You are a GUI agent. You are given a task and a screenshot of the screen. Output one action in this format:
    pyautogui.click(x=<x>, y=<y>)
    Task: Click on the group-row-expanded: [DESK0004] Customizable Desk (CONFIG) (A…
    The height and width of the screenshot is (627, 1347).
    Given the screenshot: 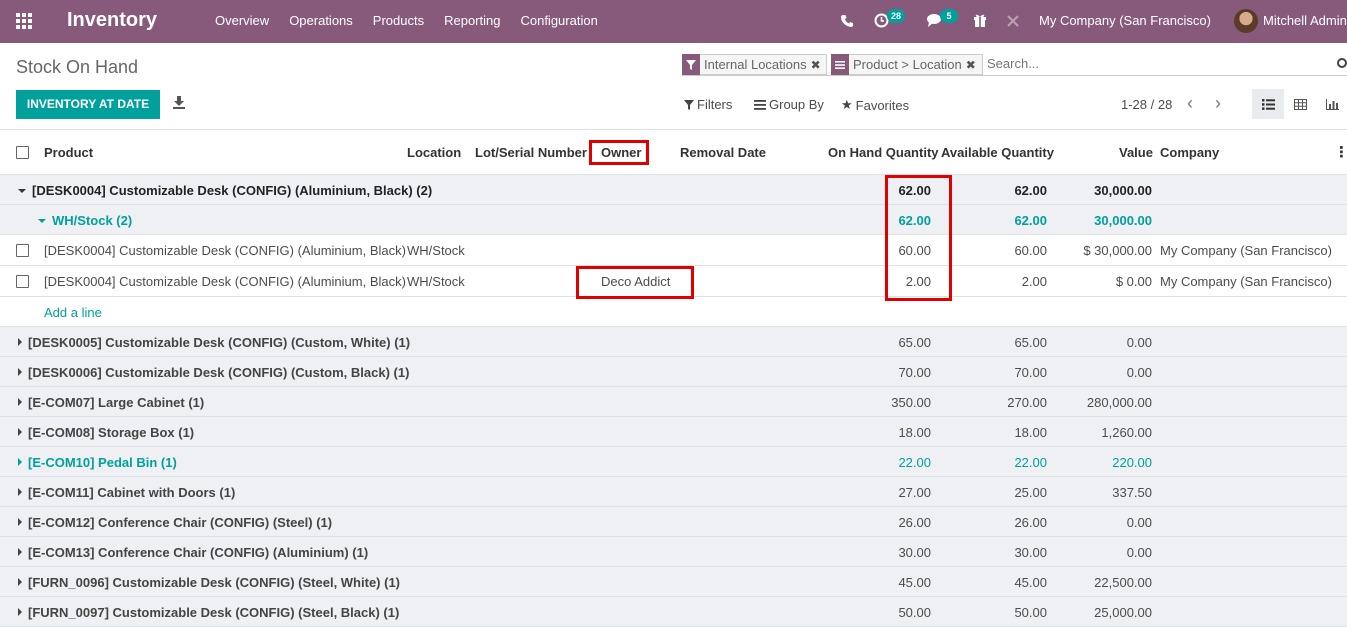 What is the action you would take?
    pyautogui.click(x=673, y=190)
    